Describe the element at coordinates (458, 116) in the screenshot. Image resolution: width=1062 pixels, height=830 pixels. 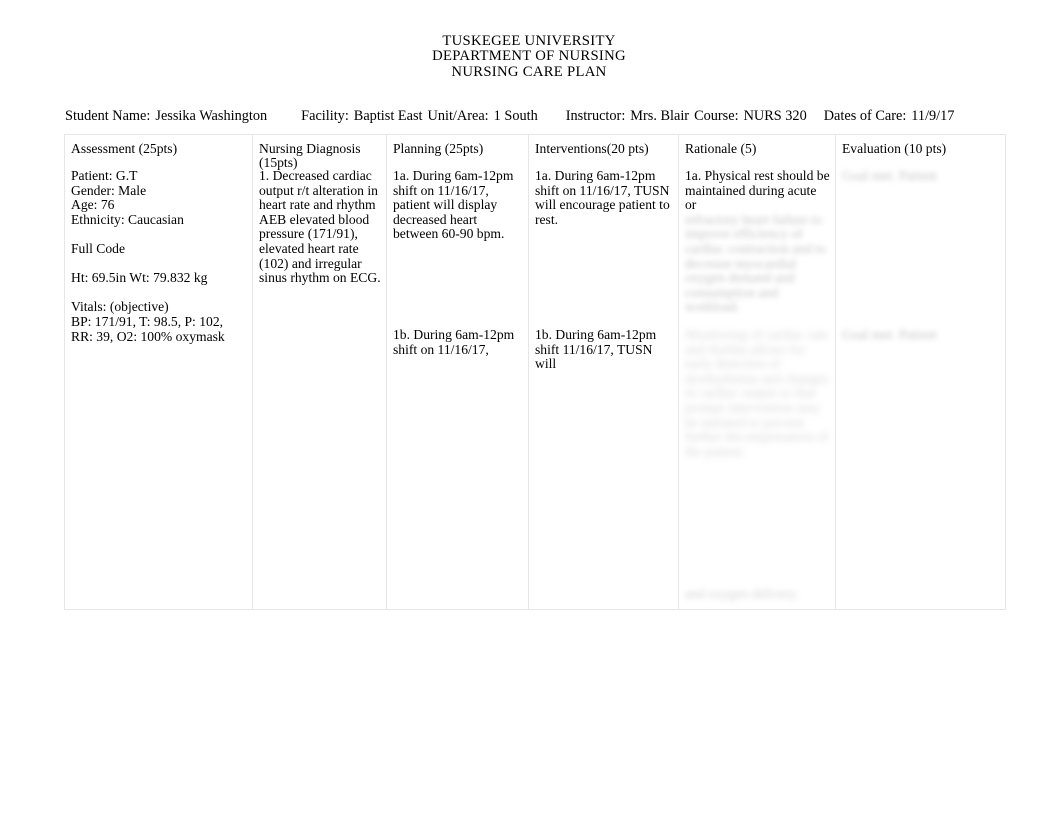
I see `unit-area-label: Unit/Area:` at that location.